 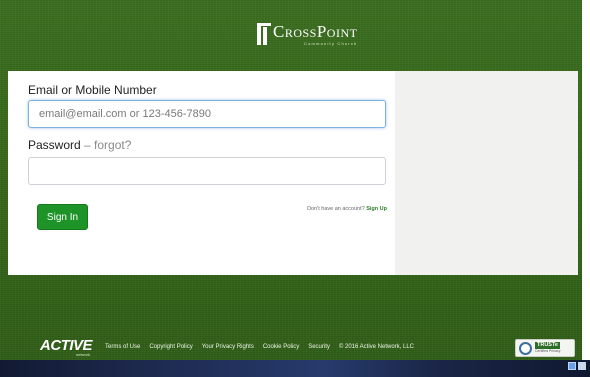 What do you see at coordinates (577, 366) in the screenshot?
I see `system-tray` at bounding box center [577, 366].